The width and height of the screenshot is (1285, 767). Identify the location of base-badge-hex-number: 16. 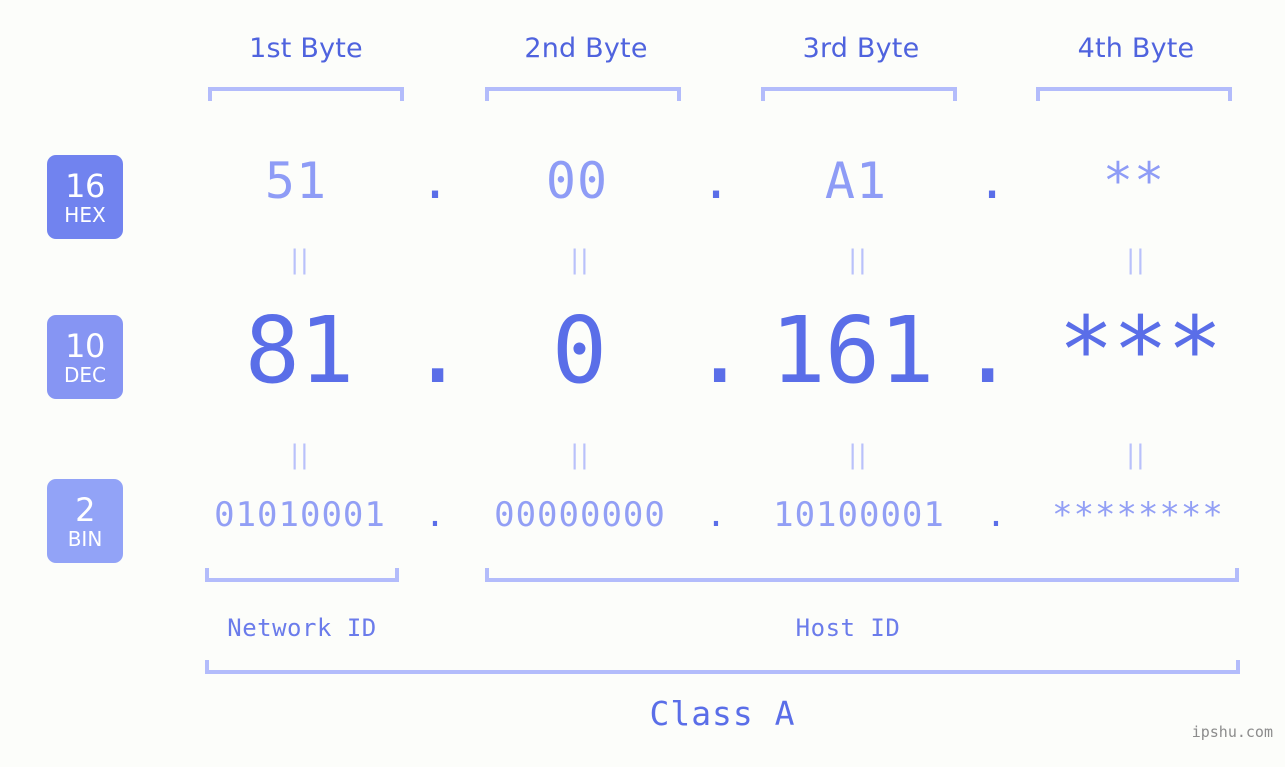
(85, 185).